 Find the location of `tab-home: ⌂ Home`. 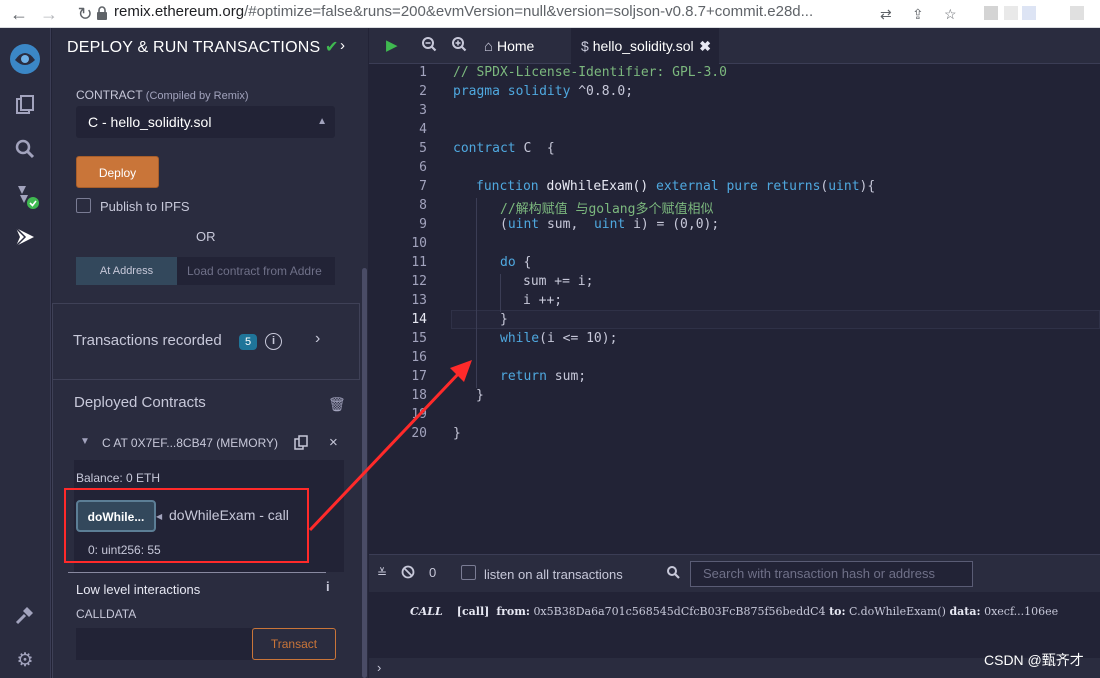

tab-home: ⌂ Home is located at coordinates (509, 46).